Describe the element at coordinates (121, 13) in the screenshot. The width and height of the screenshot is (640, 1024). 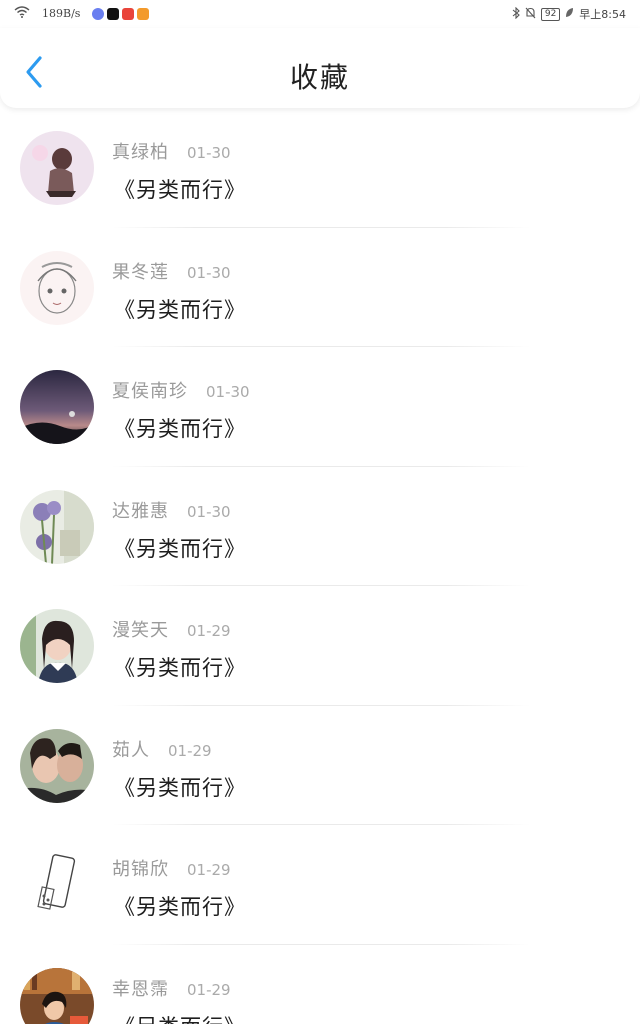
I see `notification-app-icons` at that location.